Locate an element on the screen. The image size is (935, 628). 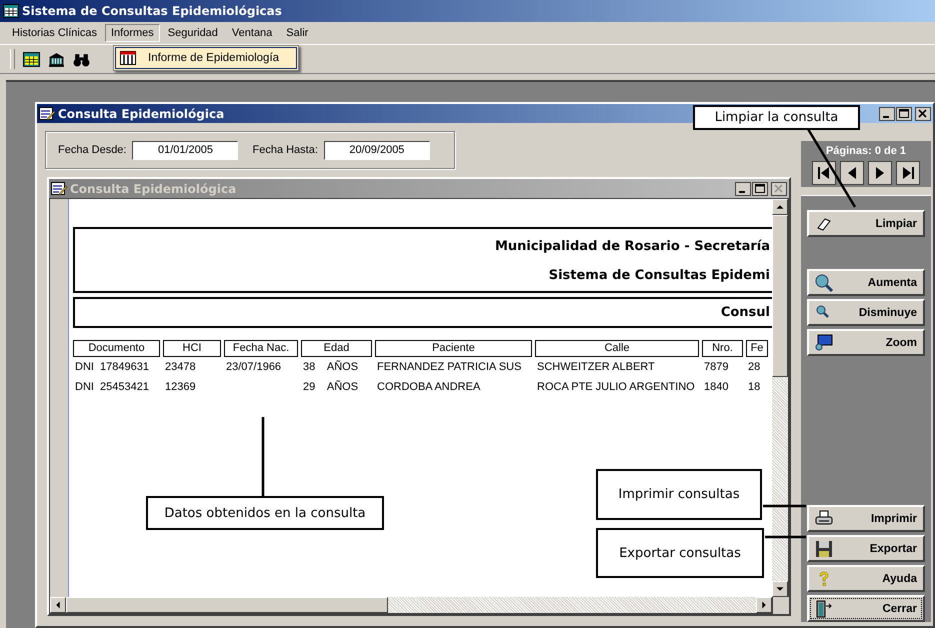
table-cell-text: 29 AÑOS is located at coordinates (331, 387).